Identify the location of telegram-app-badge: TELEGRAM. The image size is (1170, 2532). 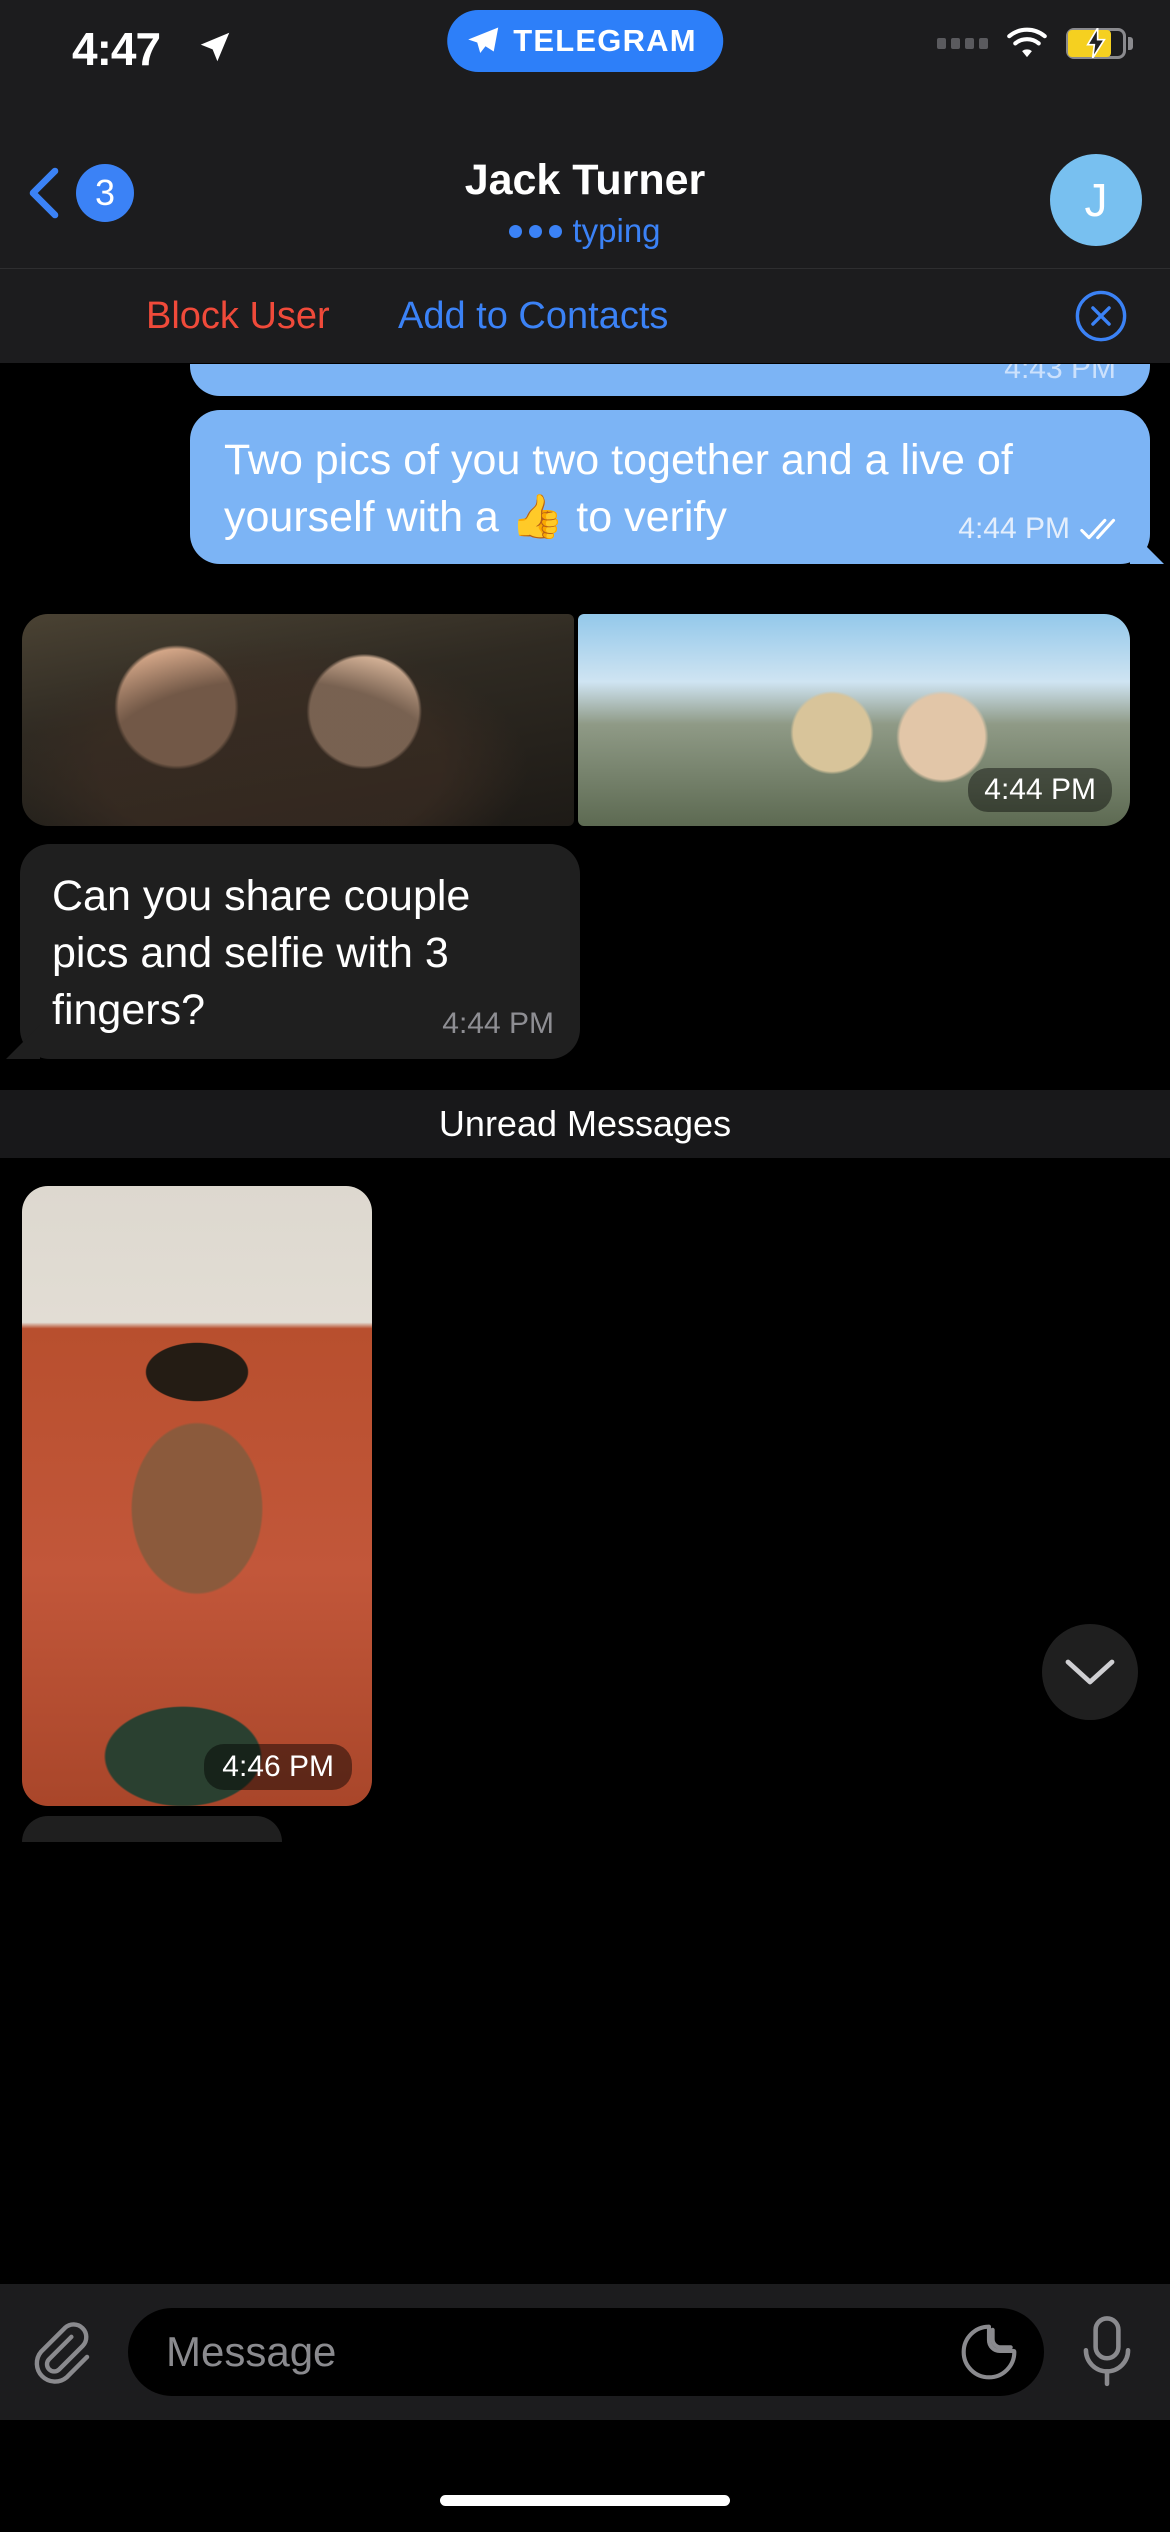
(585, 41).